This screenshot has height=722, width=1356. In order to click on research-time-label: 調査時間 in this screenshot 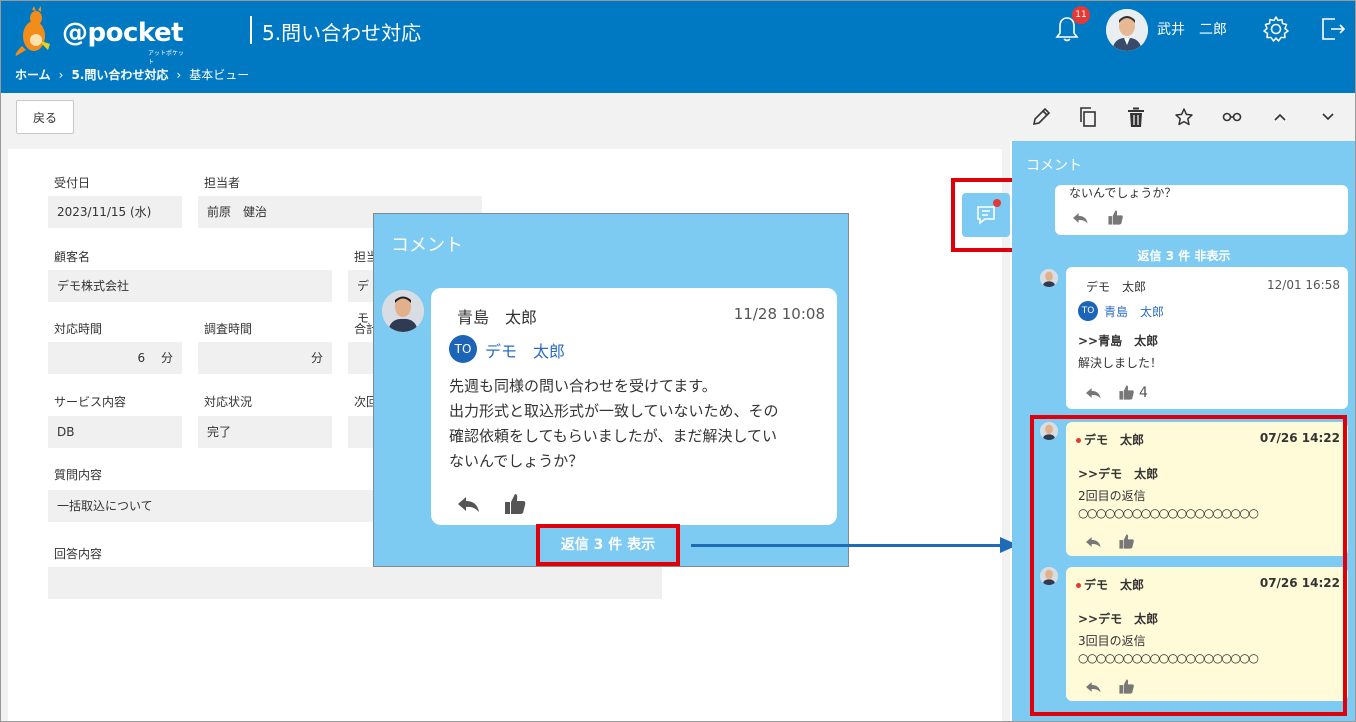, I will do `click(228, 329)`.